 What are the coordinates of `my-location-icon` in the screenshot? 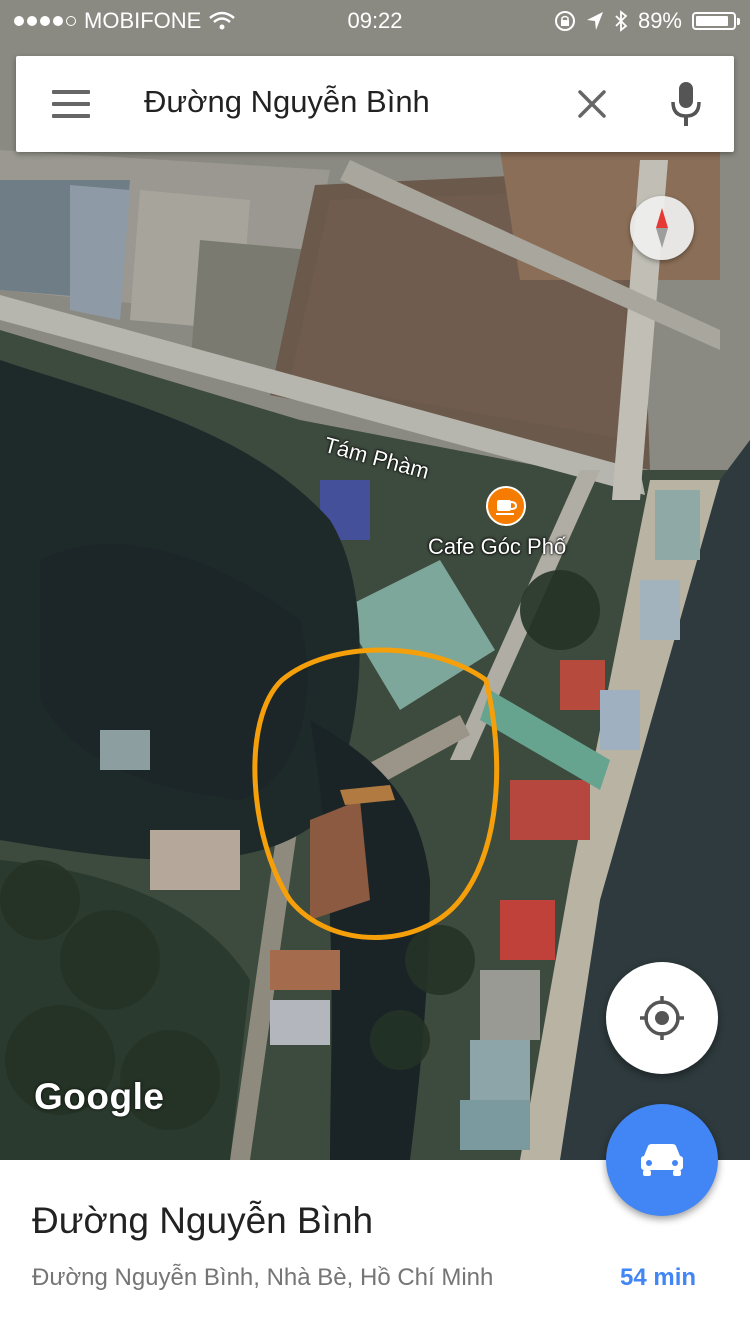 It's located at (662, 1018).